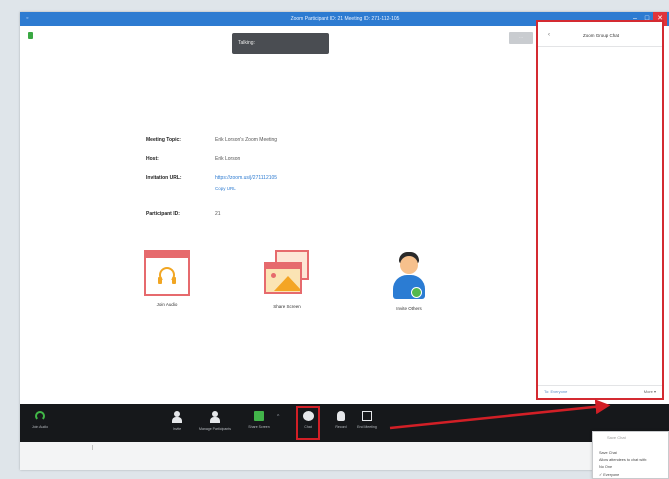  What do you see at coordinates (308, 423) in the screenshot?
I see `chat-button-highlight` at bounding box center [308, 423].